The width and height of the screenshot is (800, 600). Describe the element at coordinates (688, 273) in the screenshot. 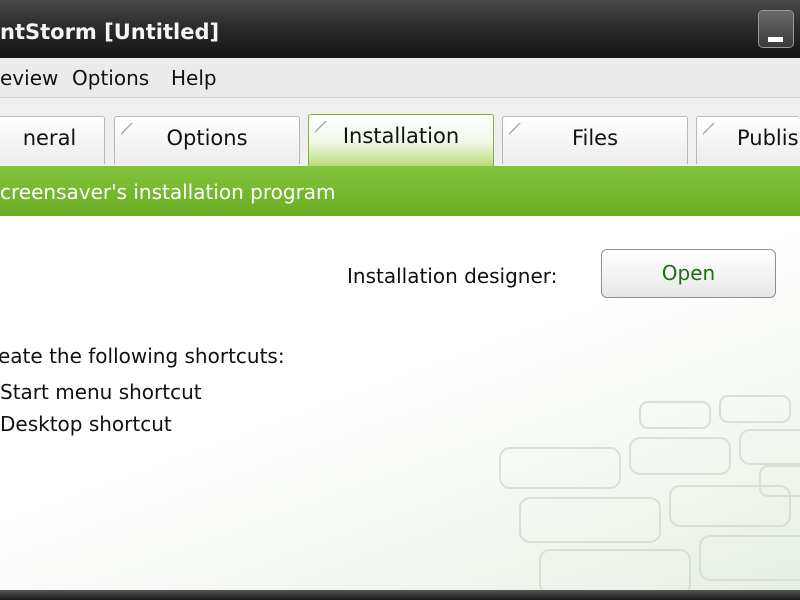

I see `open-button: Open` at that location.